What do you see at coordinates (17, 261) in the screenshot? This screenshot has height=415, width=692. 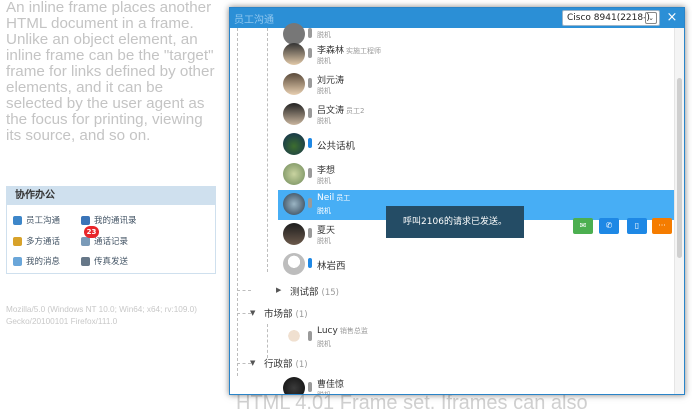 I see `message-icon` at bounding box center [17, 261].